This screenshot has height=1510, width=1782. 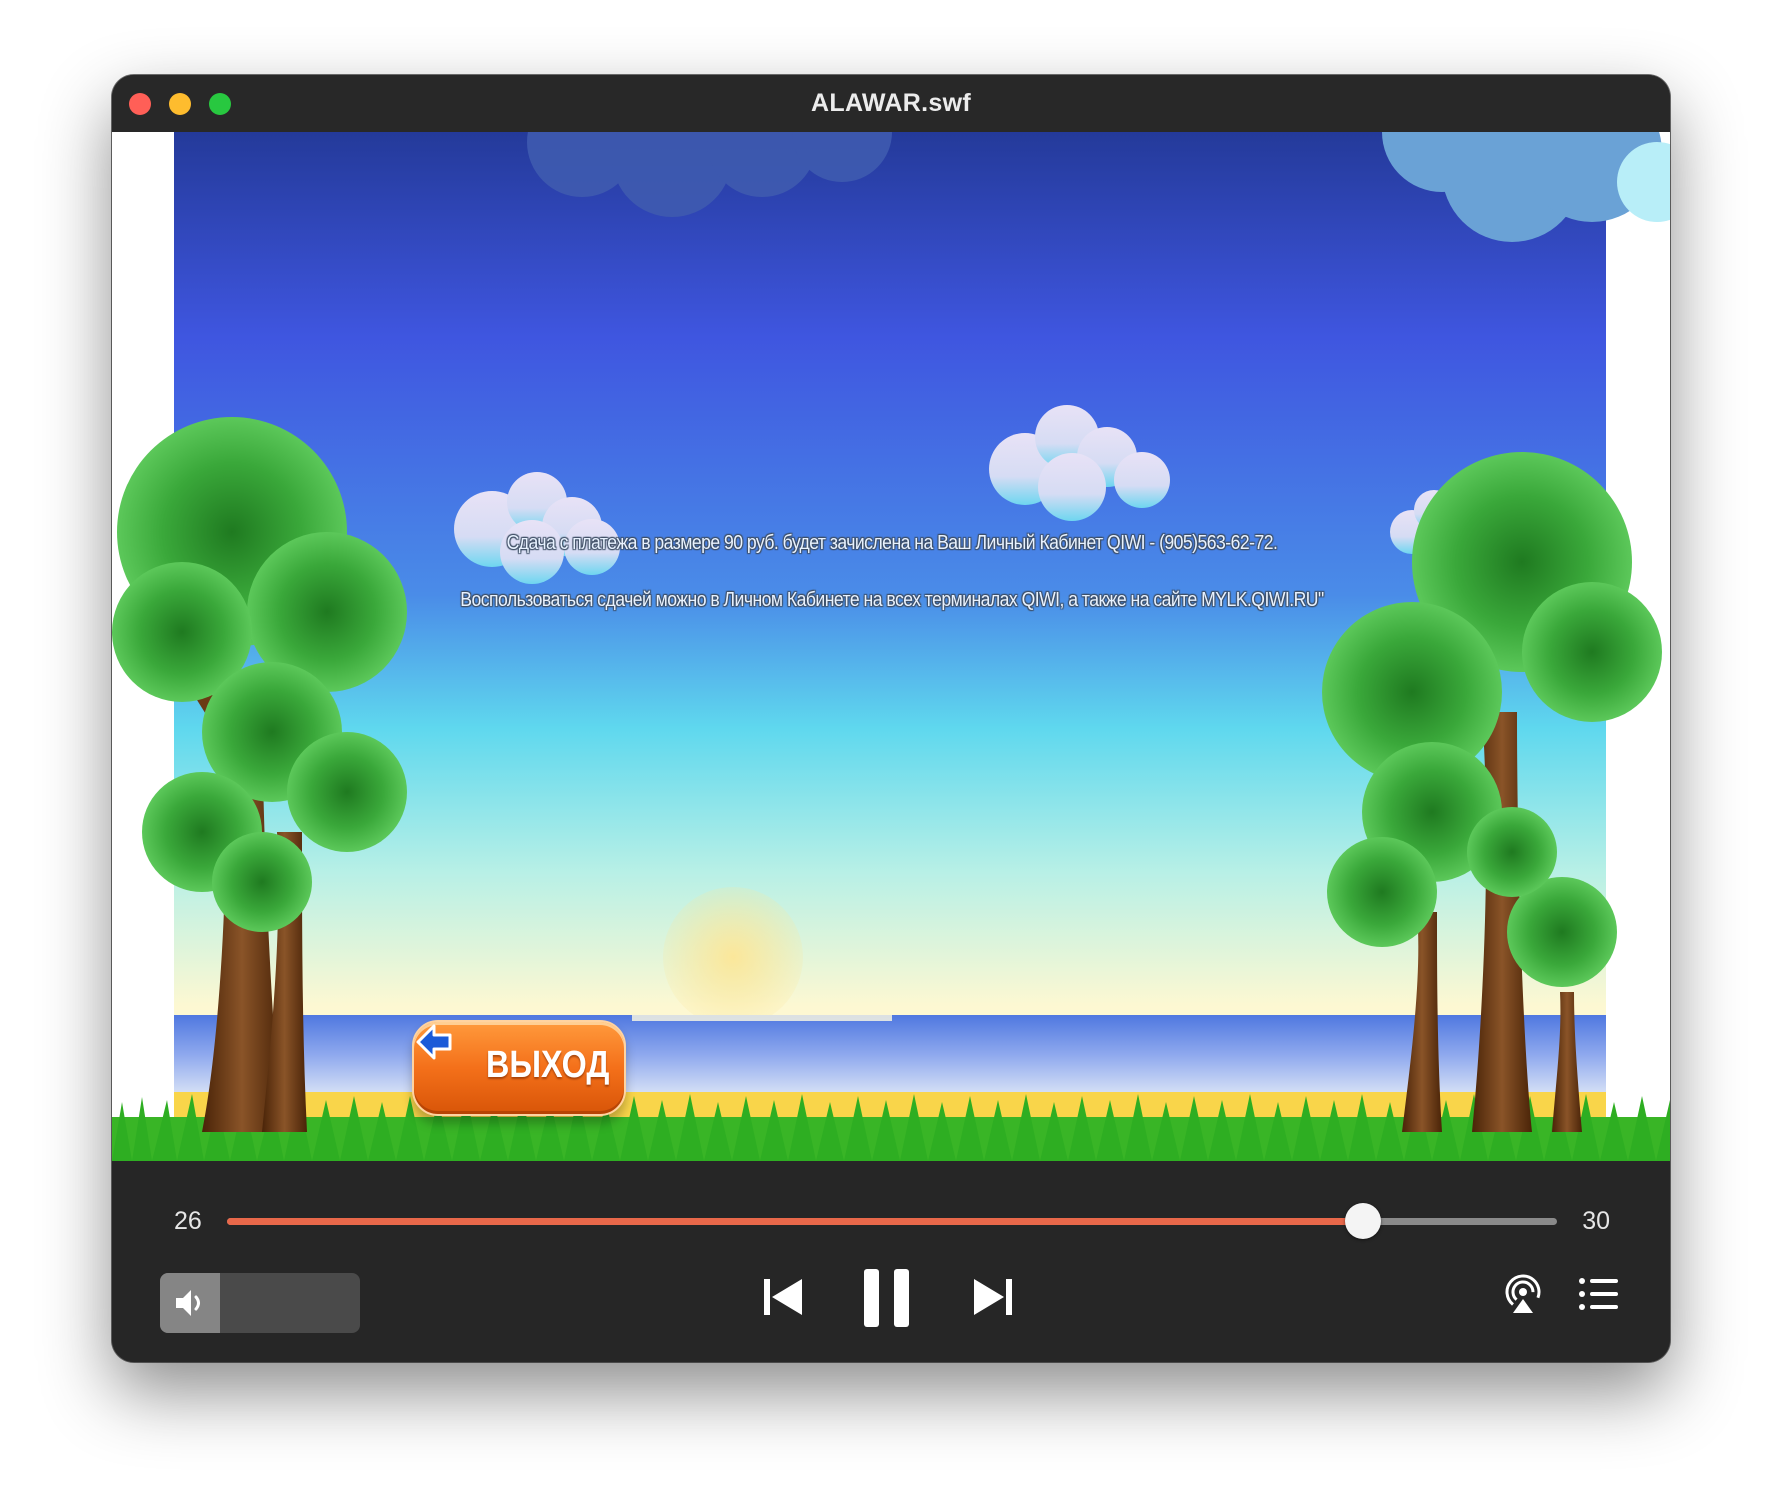 I want to click on progress-fill, so click(x=795, y=1221).